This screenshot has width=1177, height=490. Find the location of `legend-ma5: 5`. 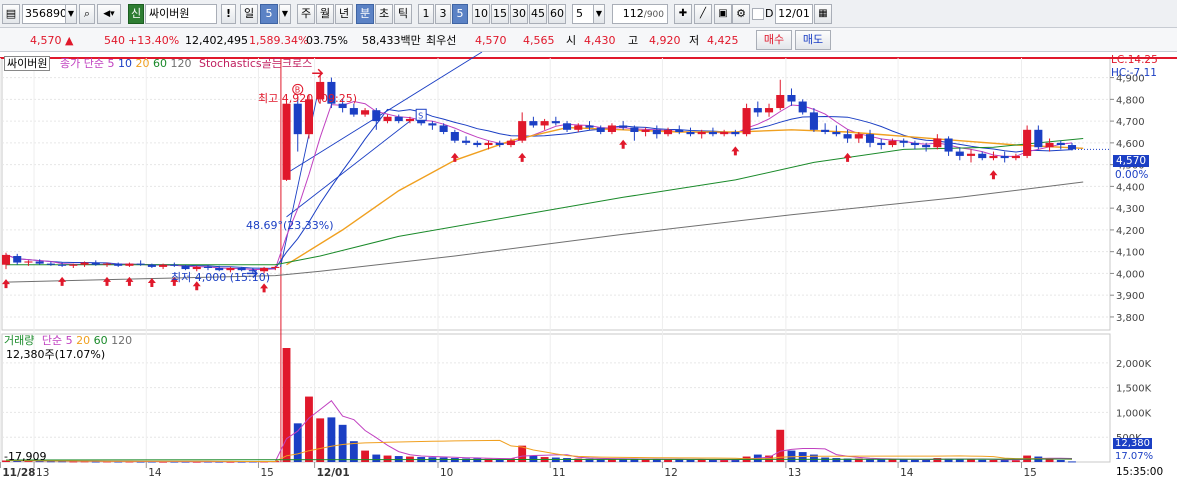

legend-ma5: 5 is located at coordinates (111, 63).